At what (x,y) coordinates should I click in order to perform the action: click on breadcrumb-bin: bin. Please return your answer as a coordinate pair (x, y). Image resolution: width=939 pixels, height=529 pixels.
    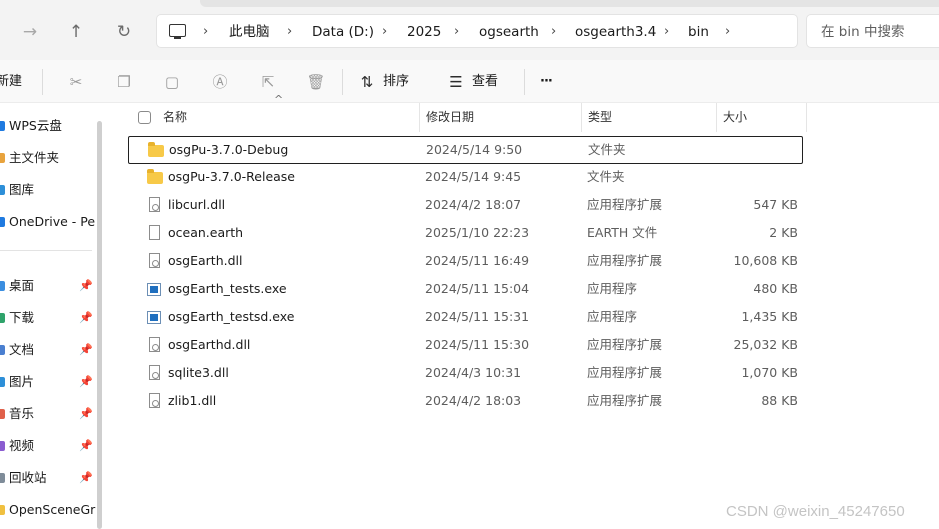
    Looking at the image, I should click on (698, 32).